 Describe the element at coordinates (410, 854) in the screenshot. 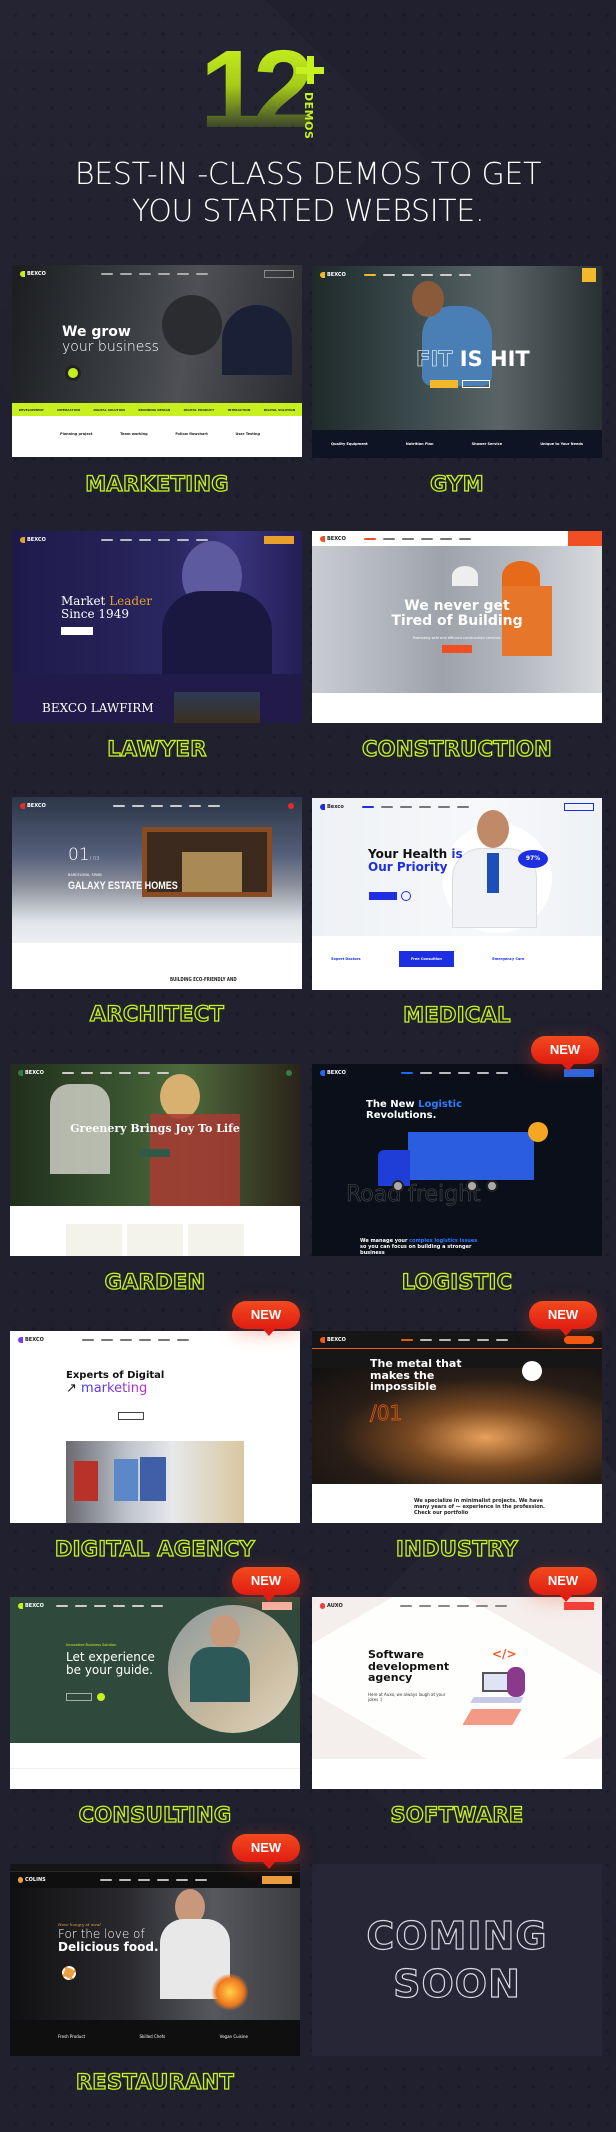

I see `hero-line: Your Health` at that location.